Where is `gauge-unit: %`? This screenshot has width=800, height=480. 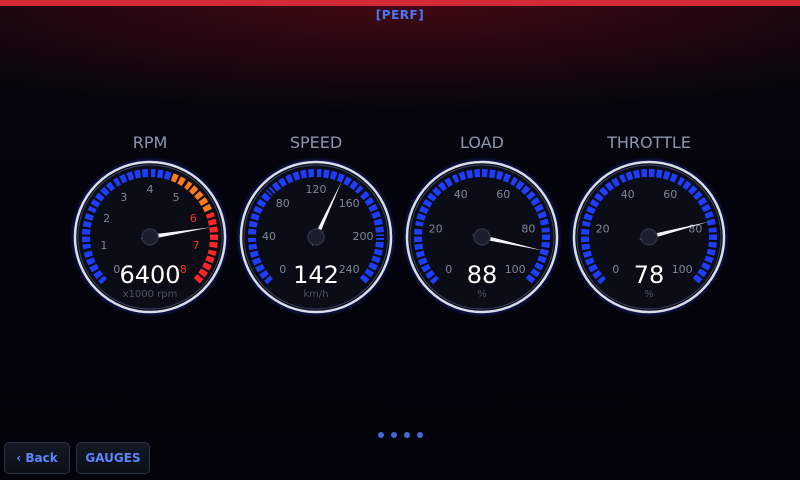
gauge-unit: % is located at coordinates (649, 294).